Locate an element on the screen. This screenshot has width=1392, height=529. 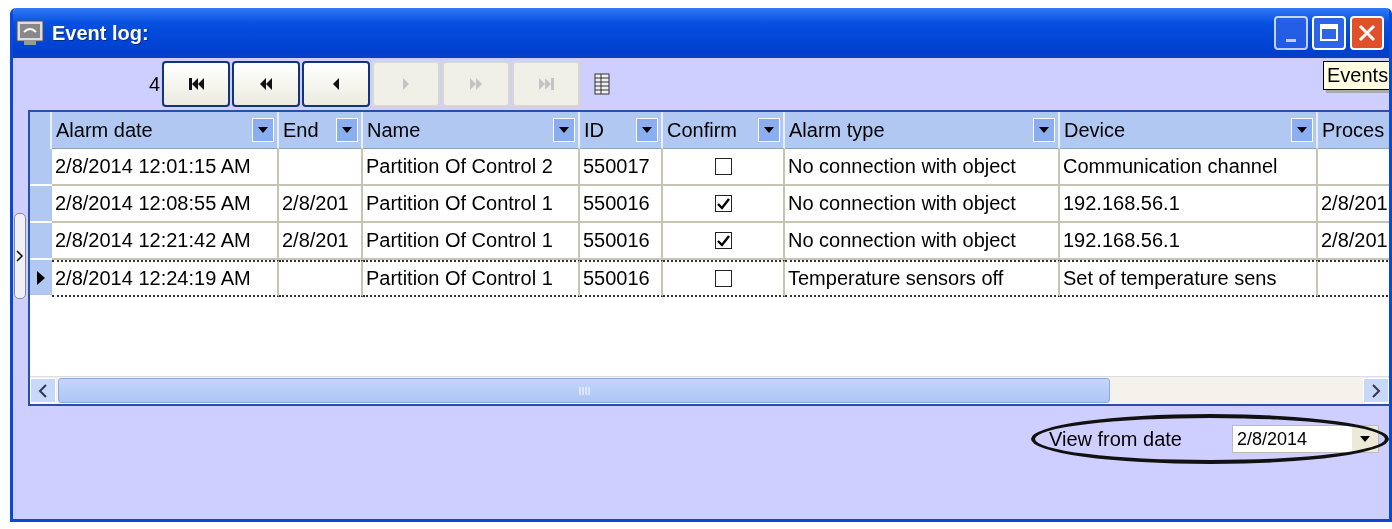
column-header: Proces is located at coordinates (1353, 130).